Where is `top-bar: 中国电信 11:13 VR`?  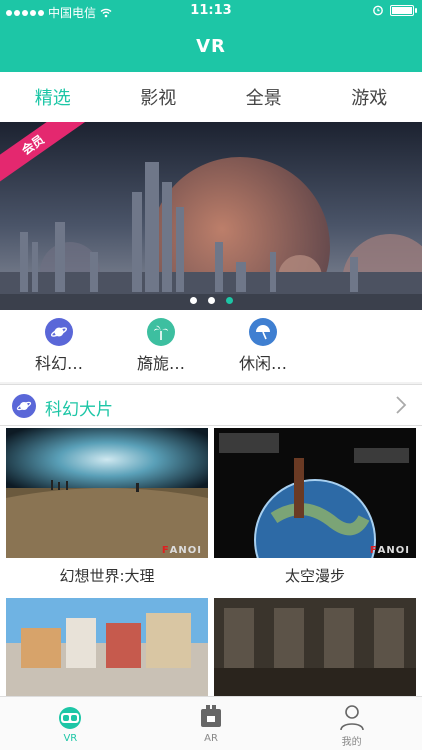
top-bar: 中国电信 11:13 VR is located at coordinates (211, 36).